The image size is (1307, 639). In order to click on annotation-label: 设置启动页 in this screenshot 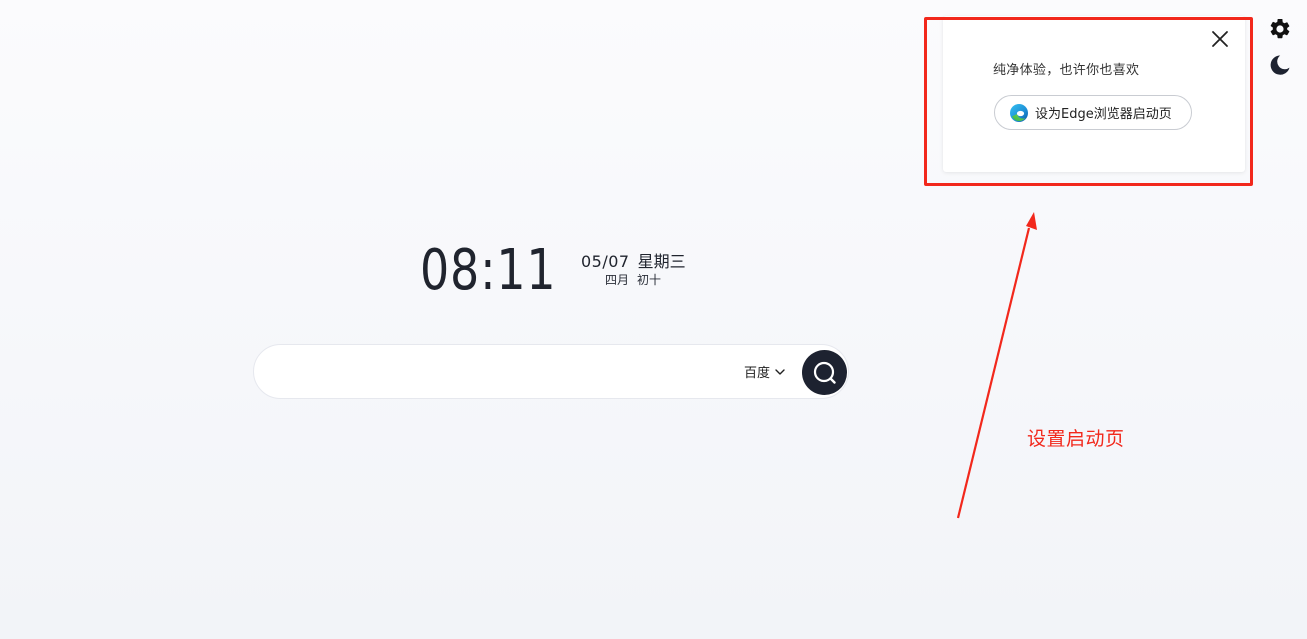, I will do `click(1076, 439)`.